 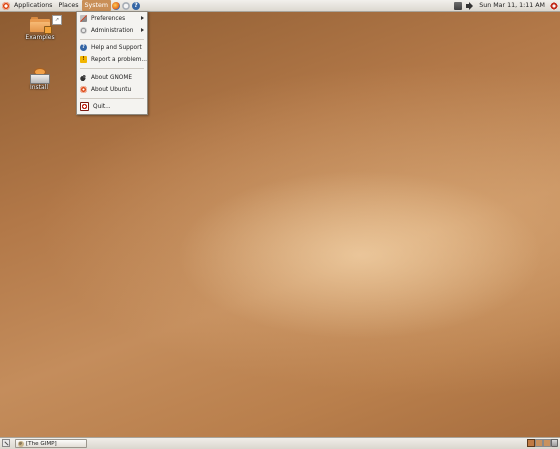 I want to click on menu-item-label: Help and Support, so click(x=116, y=47).